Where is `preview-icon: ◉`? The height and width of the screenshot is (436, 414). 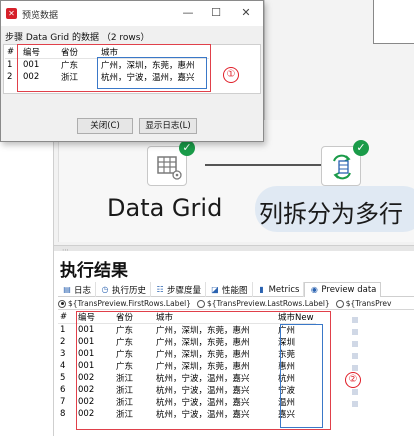 preview-icon: ◉ is located at coordinates (314, 289).